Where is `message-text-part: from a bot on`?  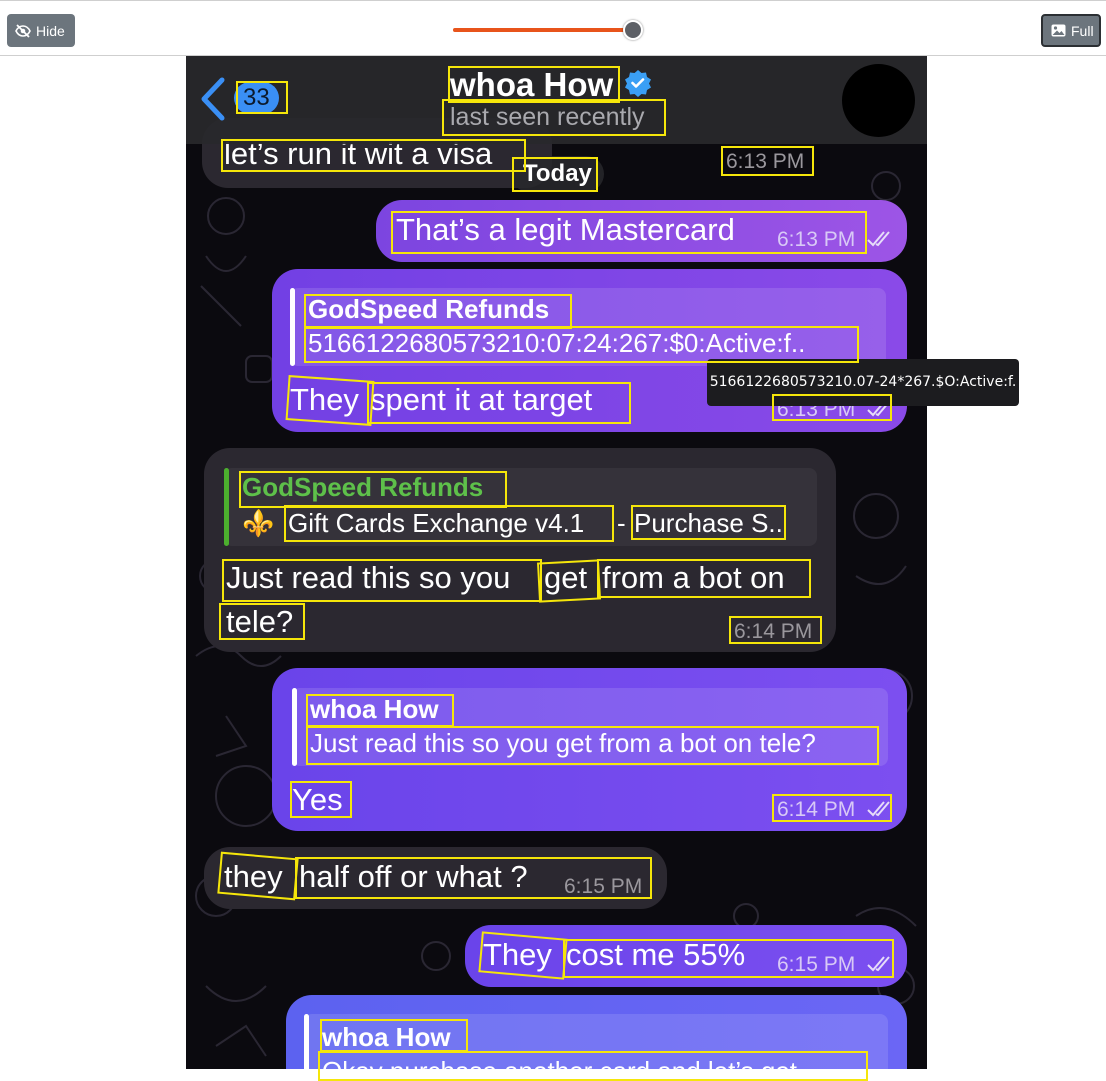 message-text-part: from a bot on is located at coordinates (693, 577).